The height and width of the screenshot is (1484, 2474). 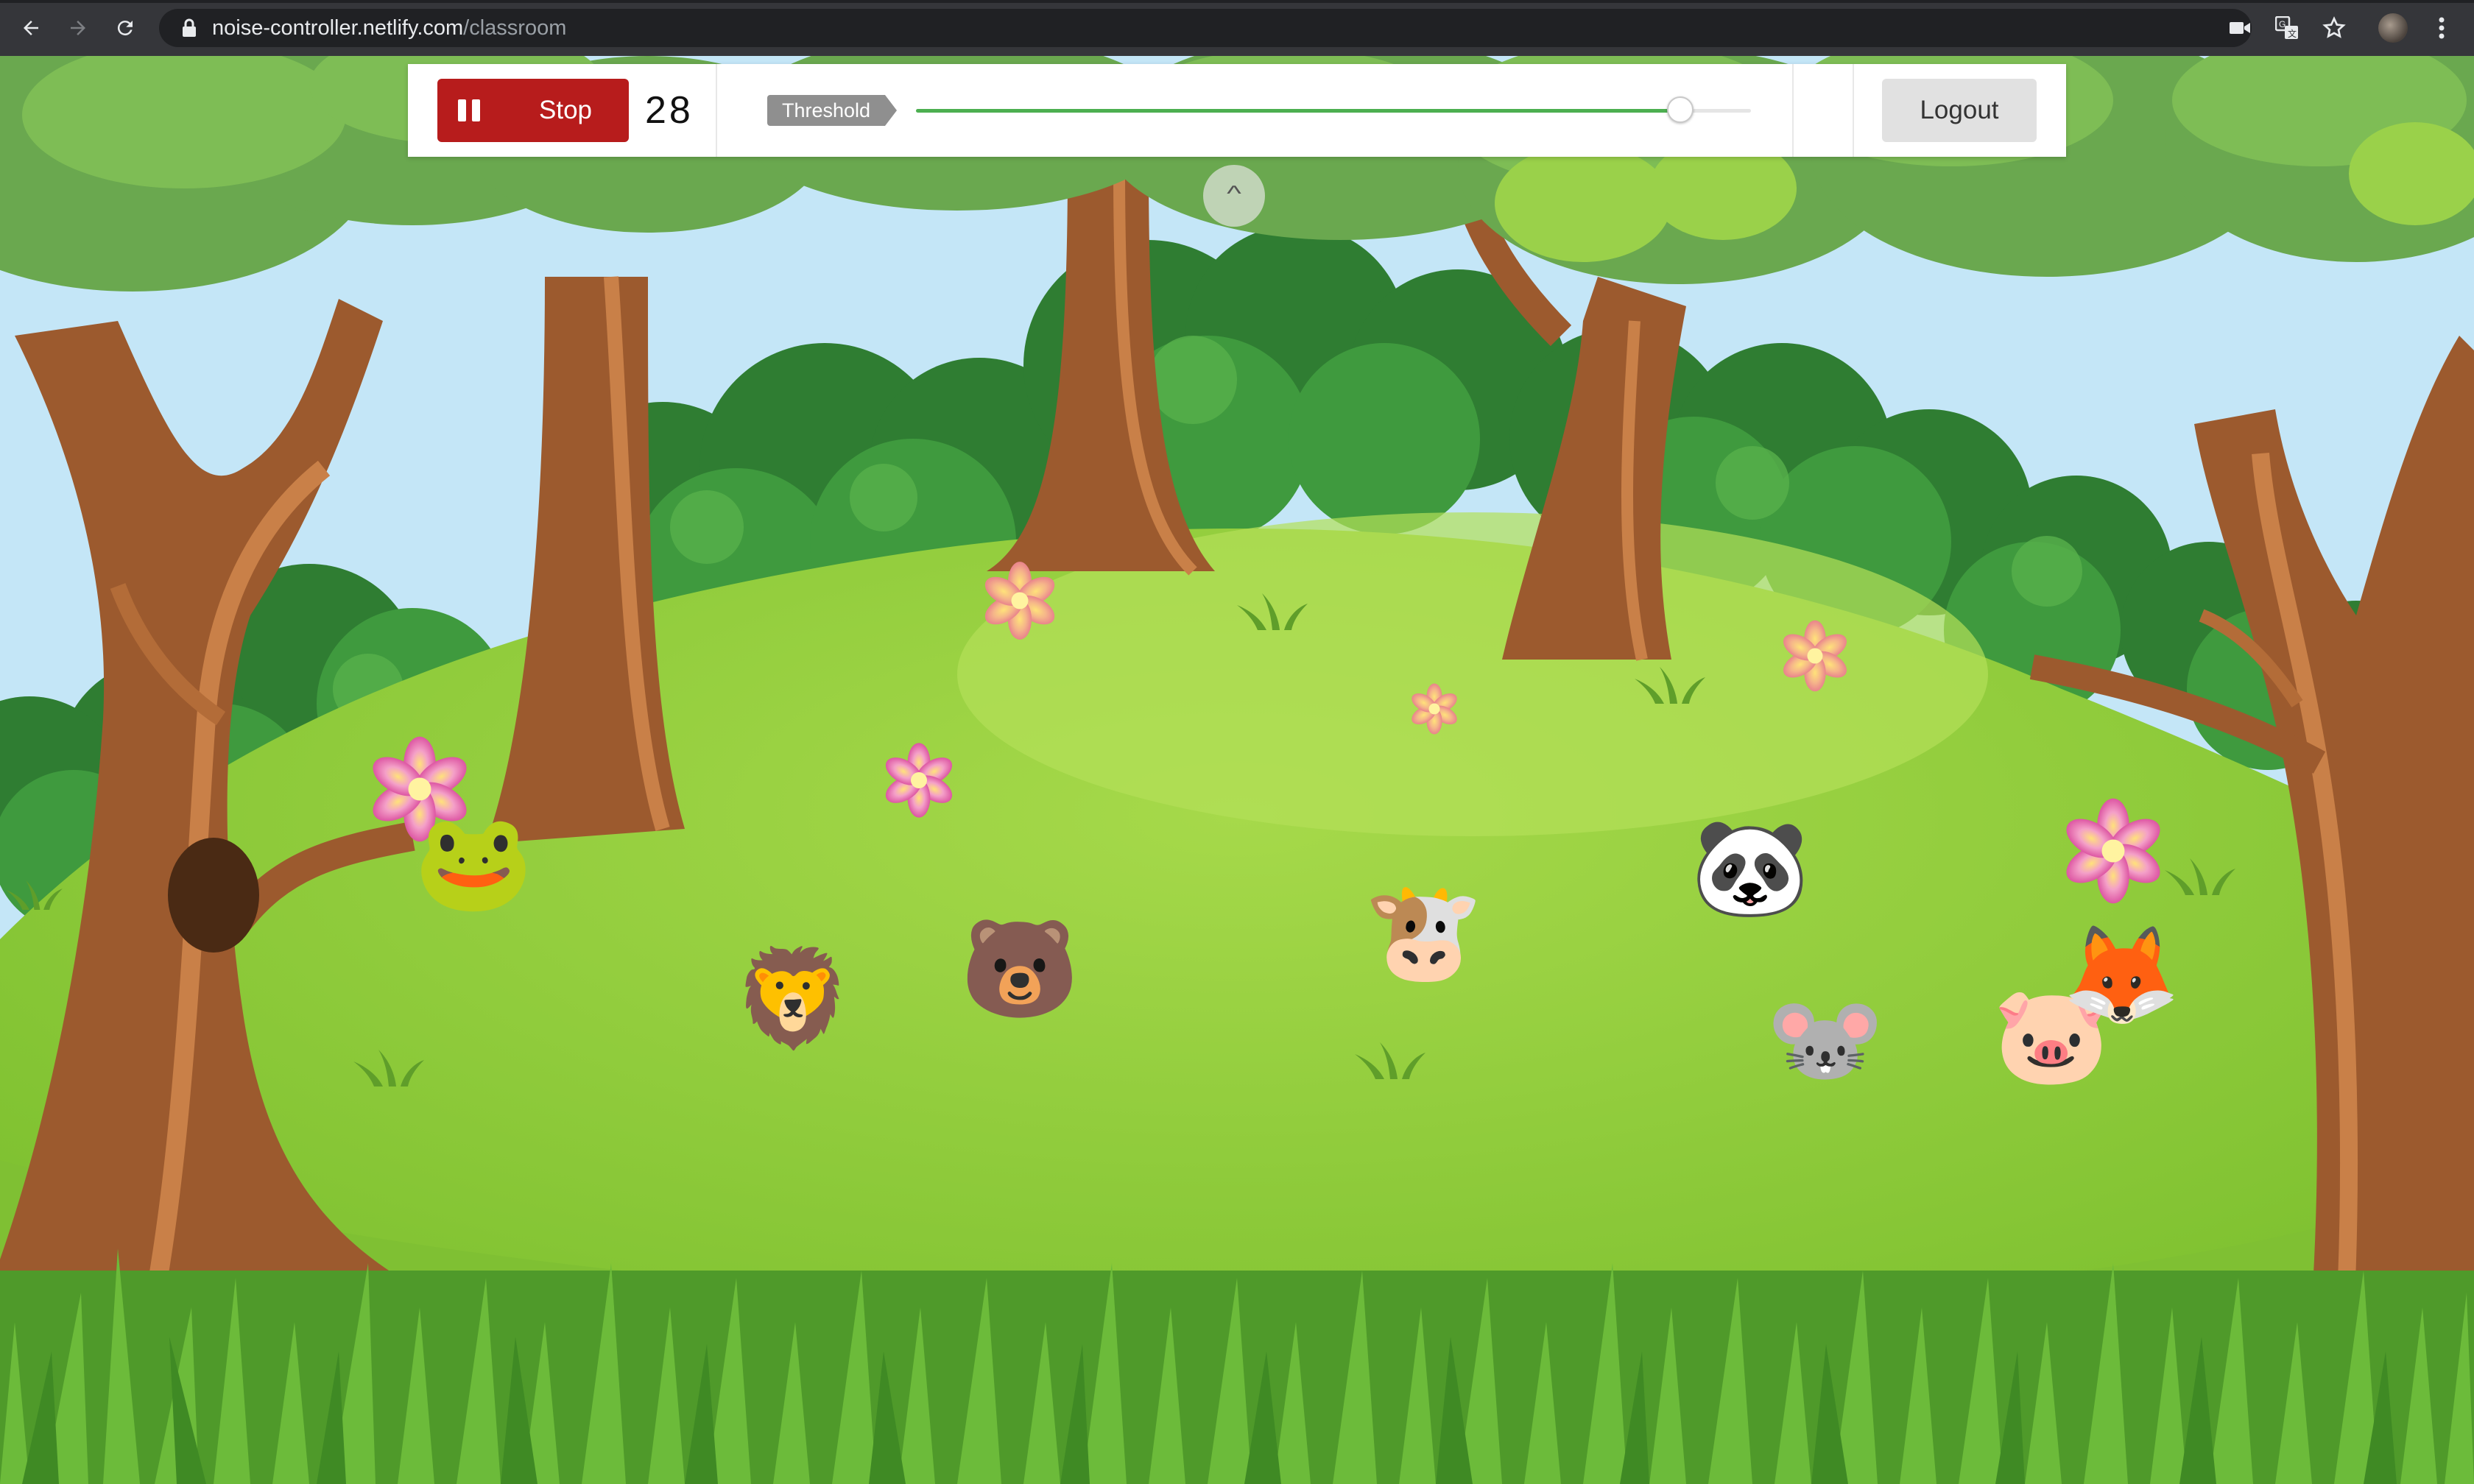 What do you see at coordinates (189, 28) in the screenshot?
I see `lock-icon` at bounding box center [189, 28].